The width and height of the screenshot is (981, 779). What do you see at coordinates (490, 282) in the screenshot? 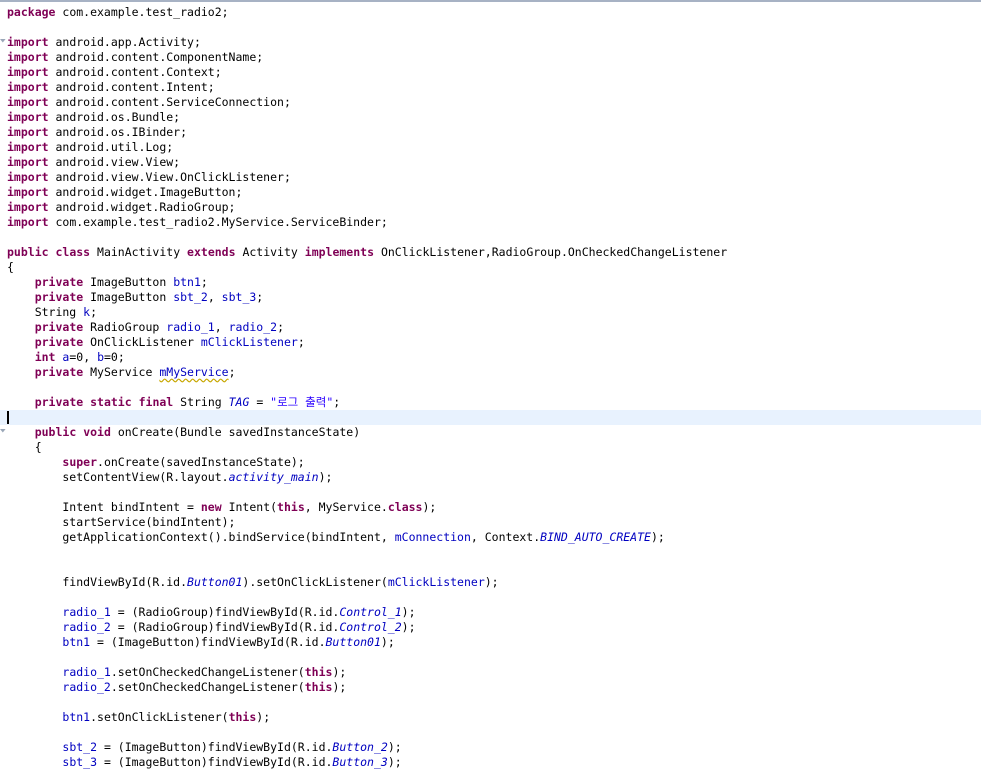
I see `code-line: private ImageButton btn1;` at bounding box center [490, 282].